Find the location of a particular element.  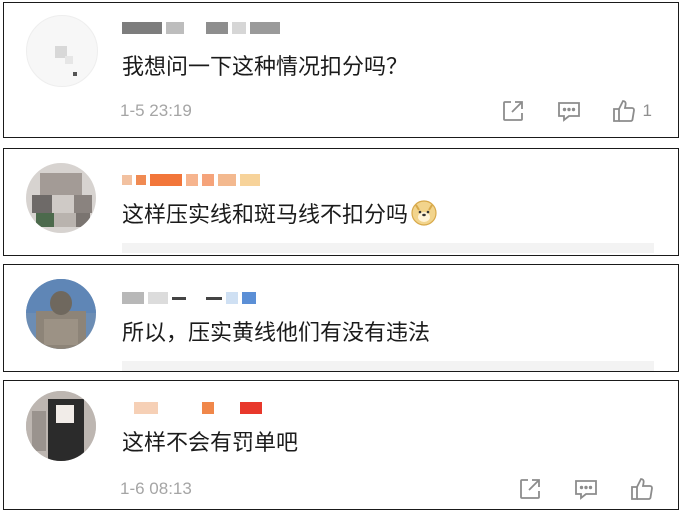

like-count: 1 is located at coordinates (647, 110).